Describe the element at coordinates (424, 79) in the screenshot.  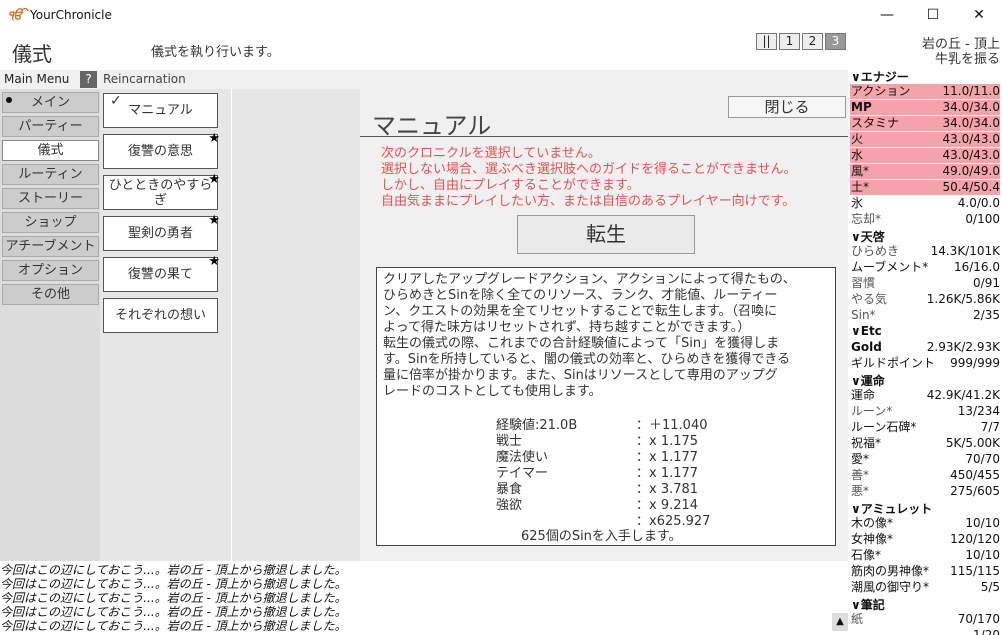
I see `menu-bar: Main Menu ? Reincarnation` at that location.